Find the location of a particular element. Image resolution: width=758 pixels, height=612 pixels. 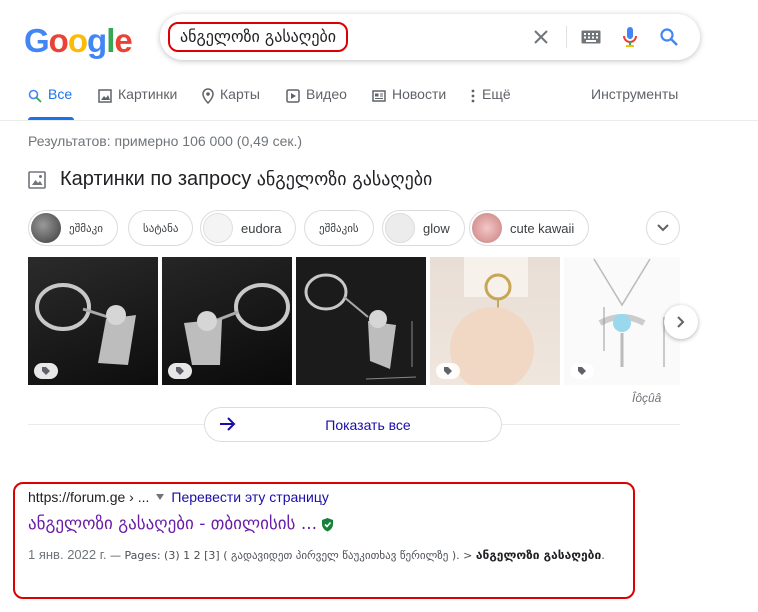

tab-news: Новости is located at coordinates (409, 103).